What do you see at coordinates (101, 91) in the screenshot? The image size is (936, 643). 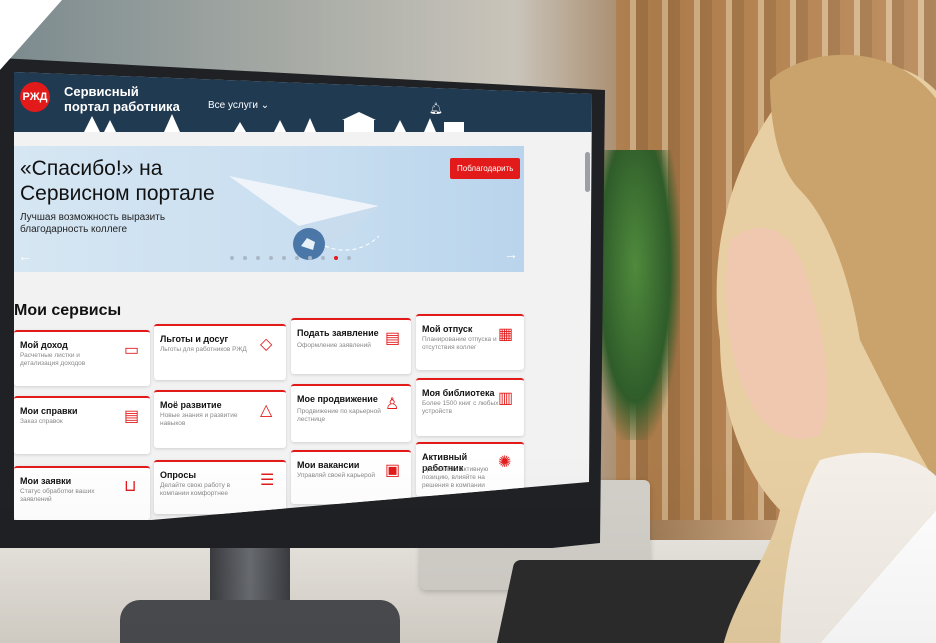 I see `brand-line-1: Сервисный` at bounding box center [101, 91].